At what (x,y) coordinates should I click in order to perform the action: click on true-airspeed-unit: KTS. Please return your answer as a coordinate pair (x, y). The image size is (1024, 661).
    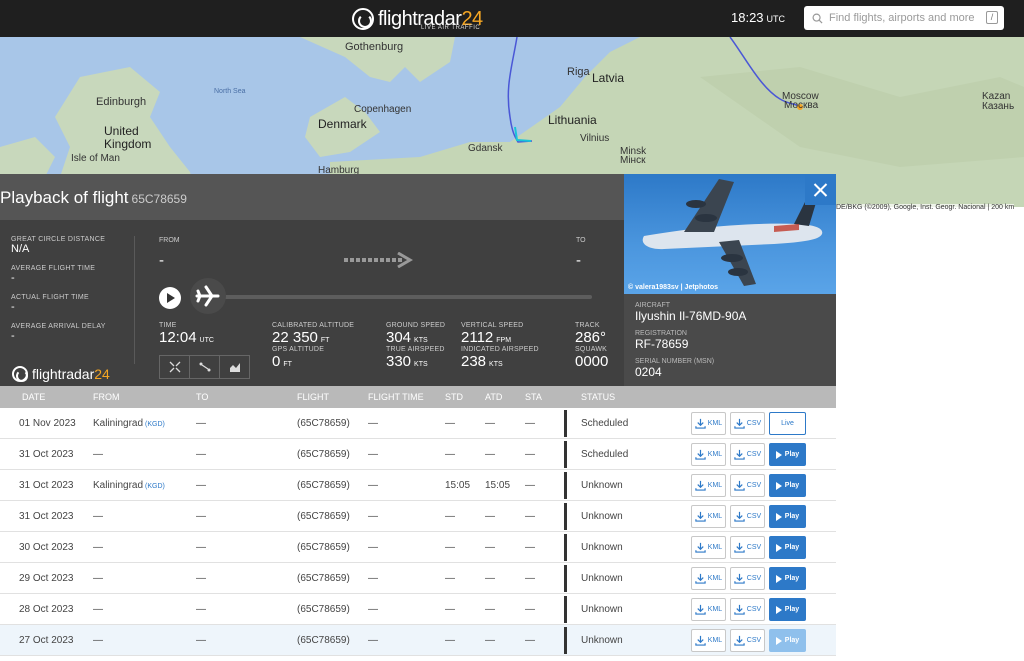
    Looking at the image, I should click on (421, 364).